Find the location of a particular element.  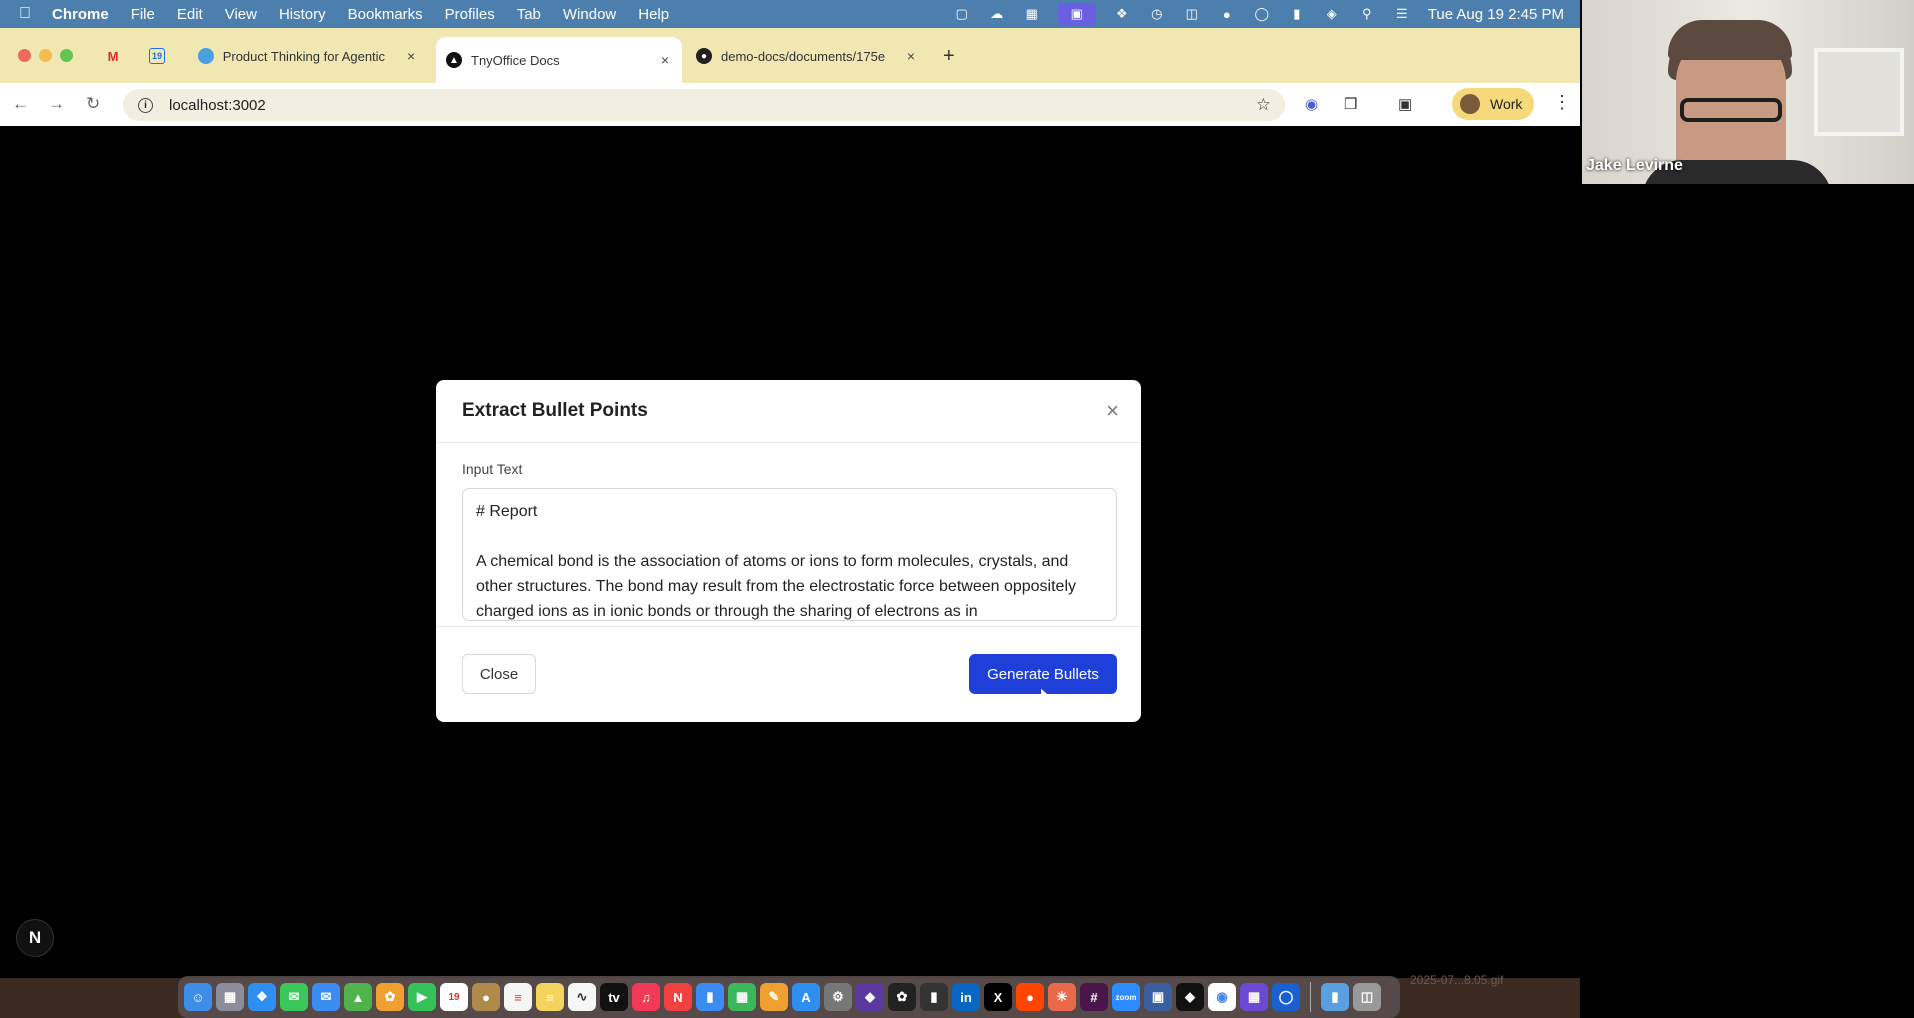

time-machine-icon: ◷ is located at coordinates (1157, 14).